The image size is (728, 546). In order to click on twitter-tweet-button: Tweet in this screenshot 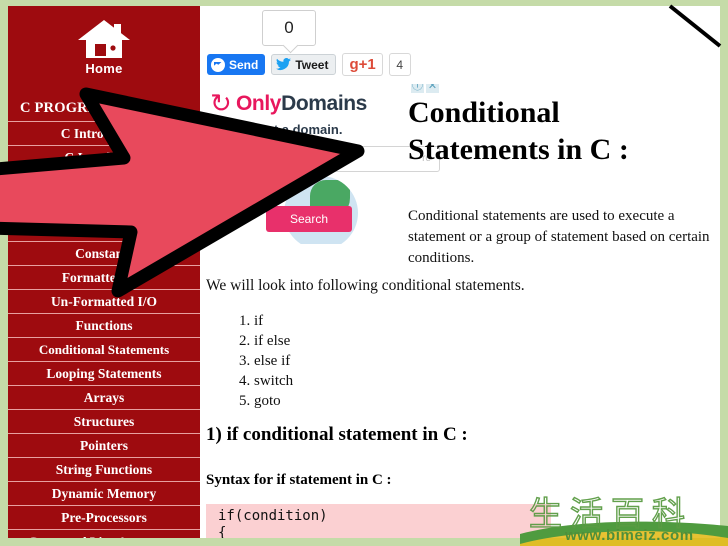, I will do `click(304, 64)`.